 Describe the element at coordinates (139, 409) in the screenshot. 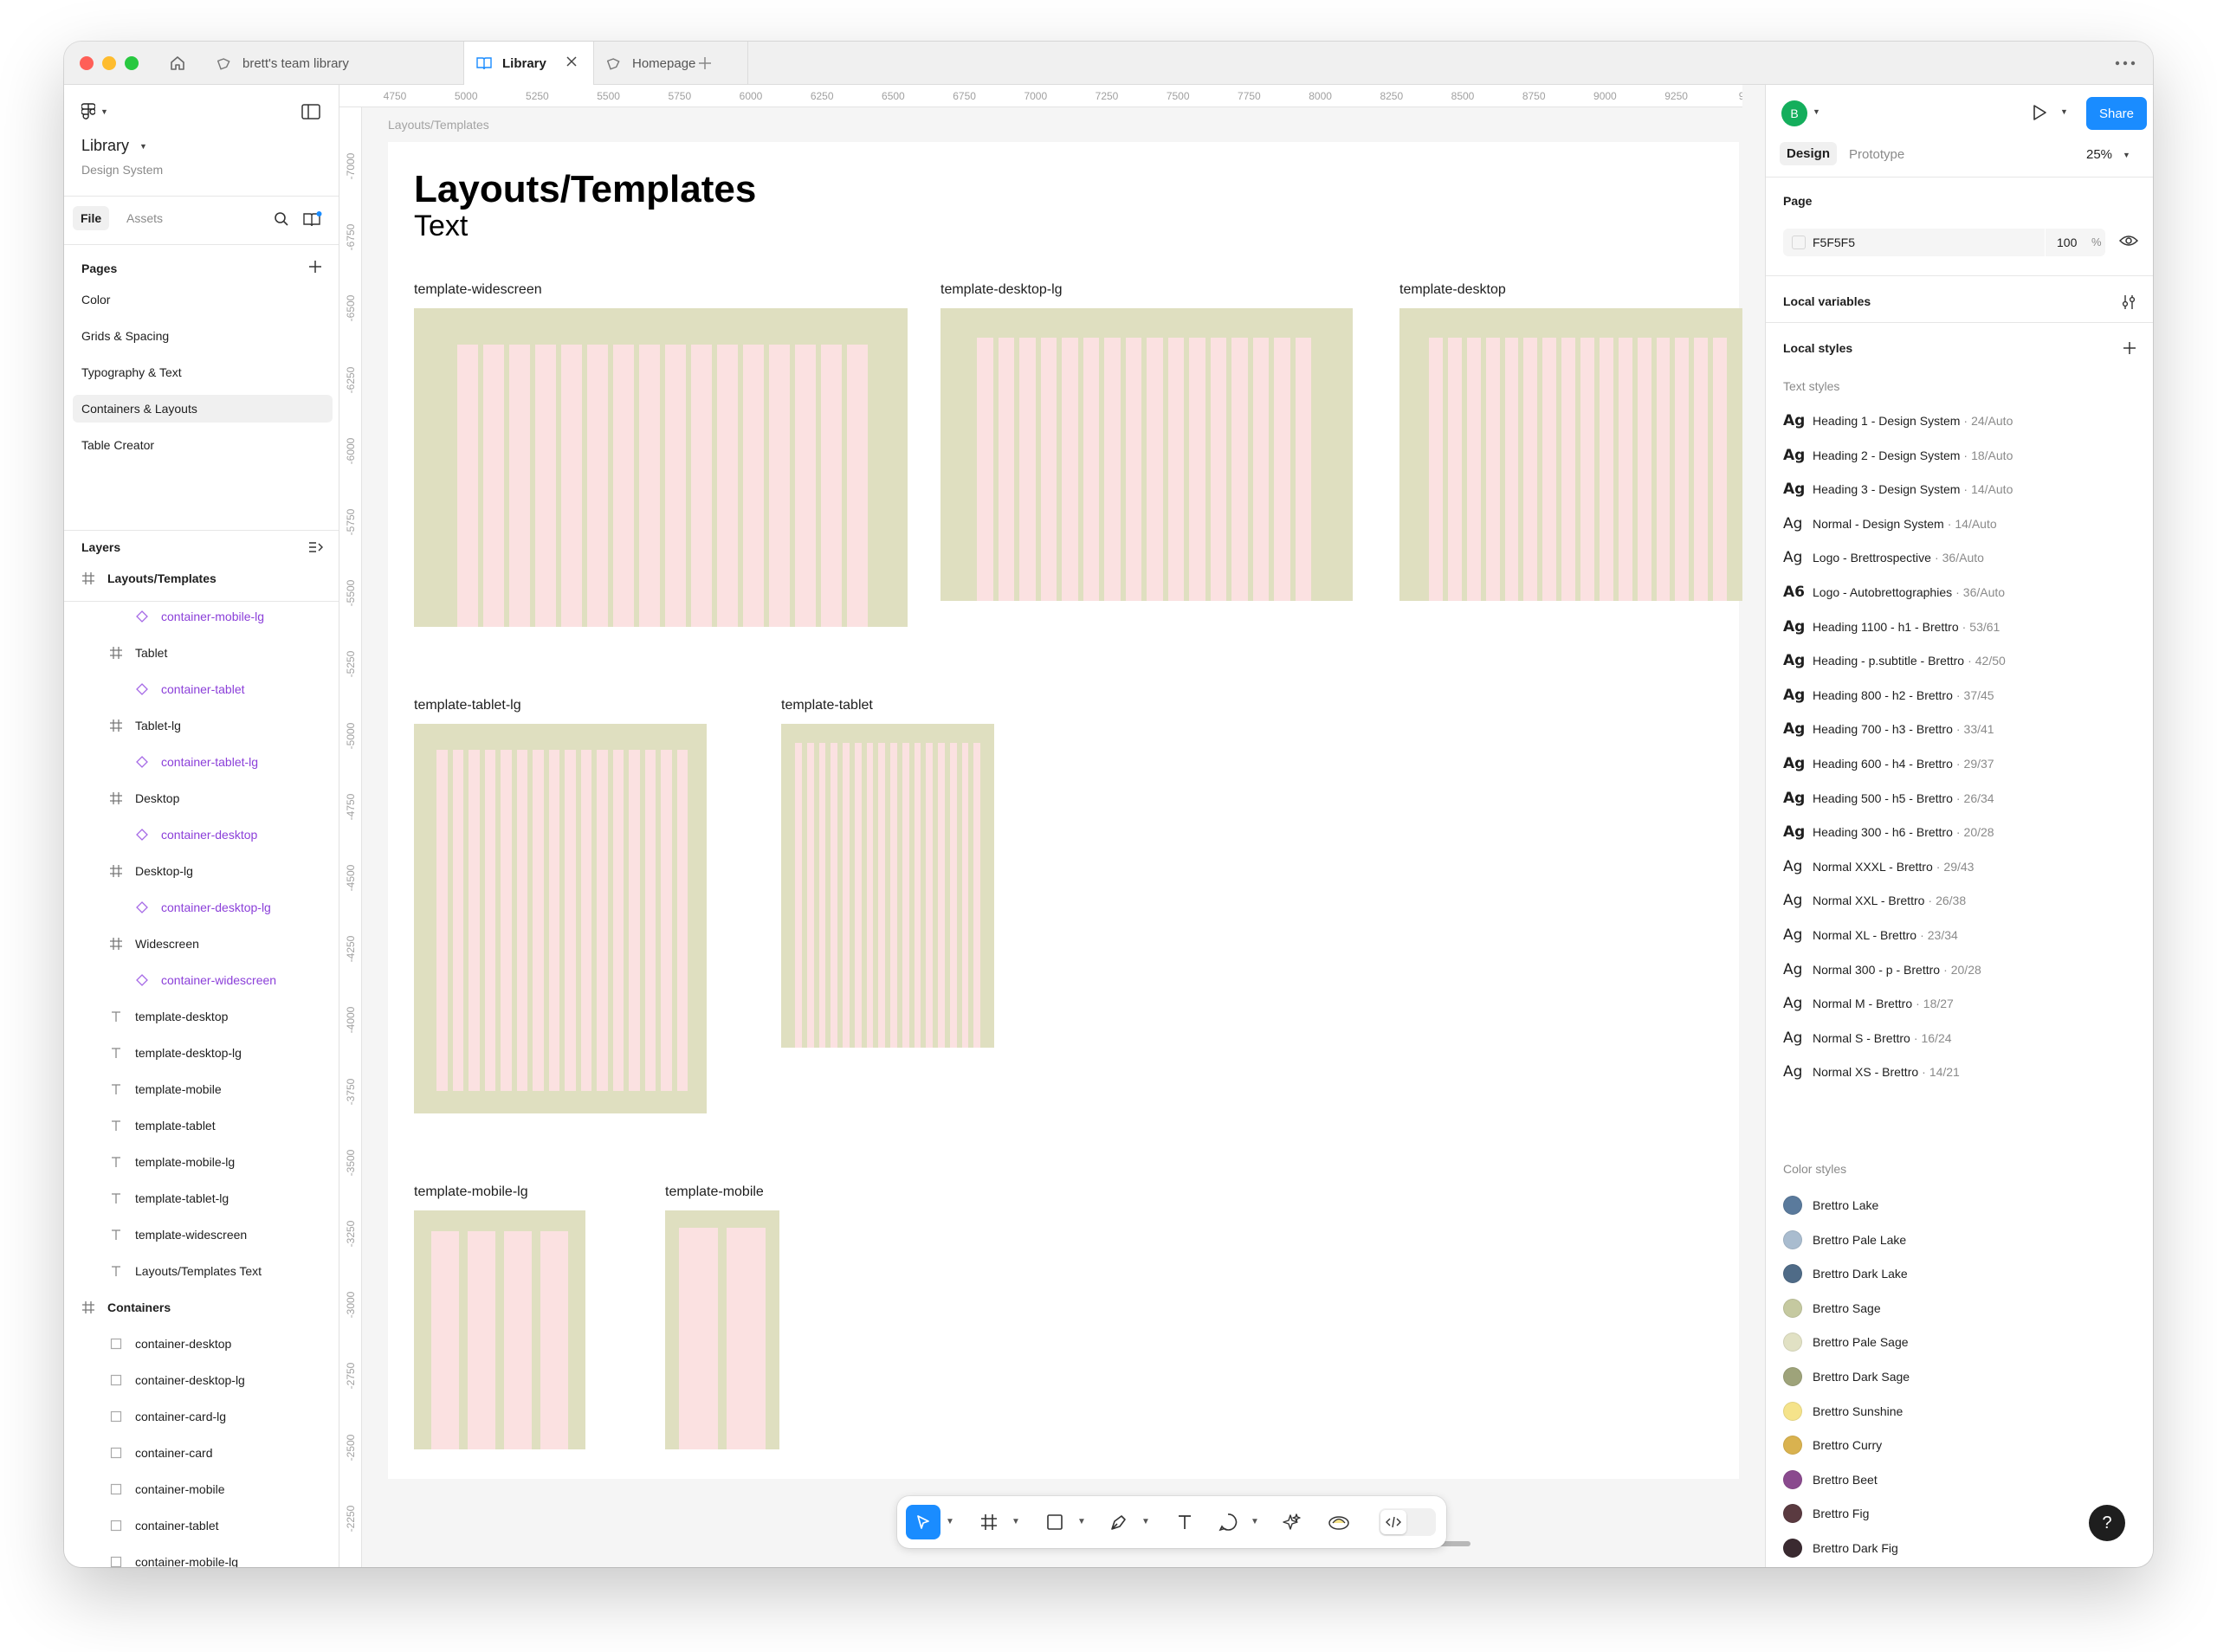

I see `page-item: Containers & Layouts` at that location.